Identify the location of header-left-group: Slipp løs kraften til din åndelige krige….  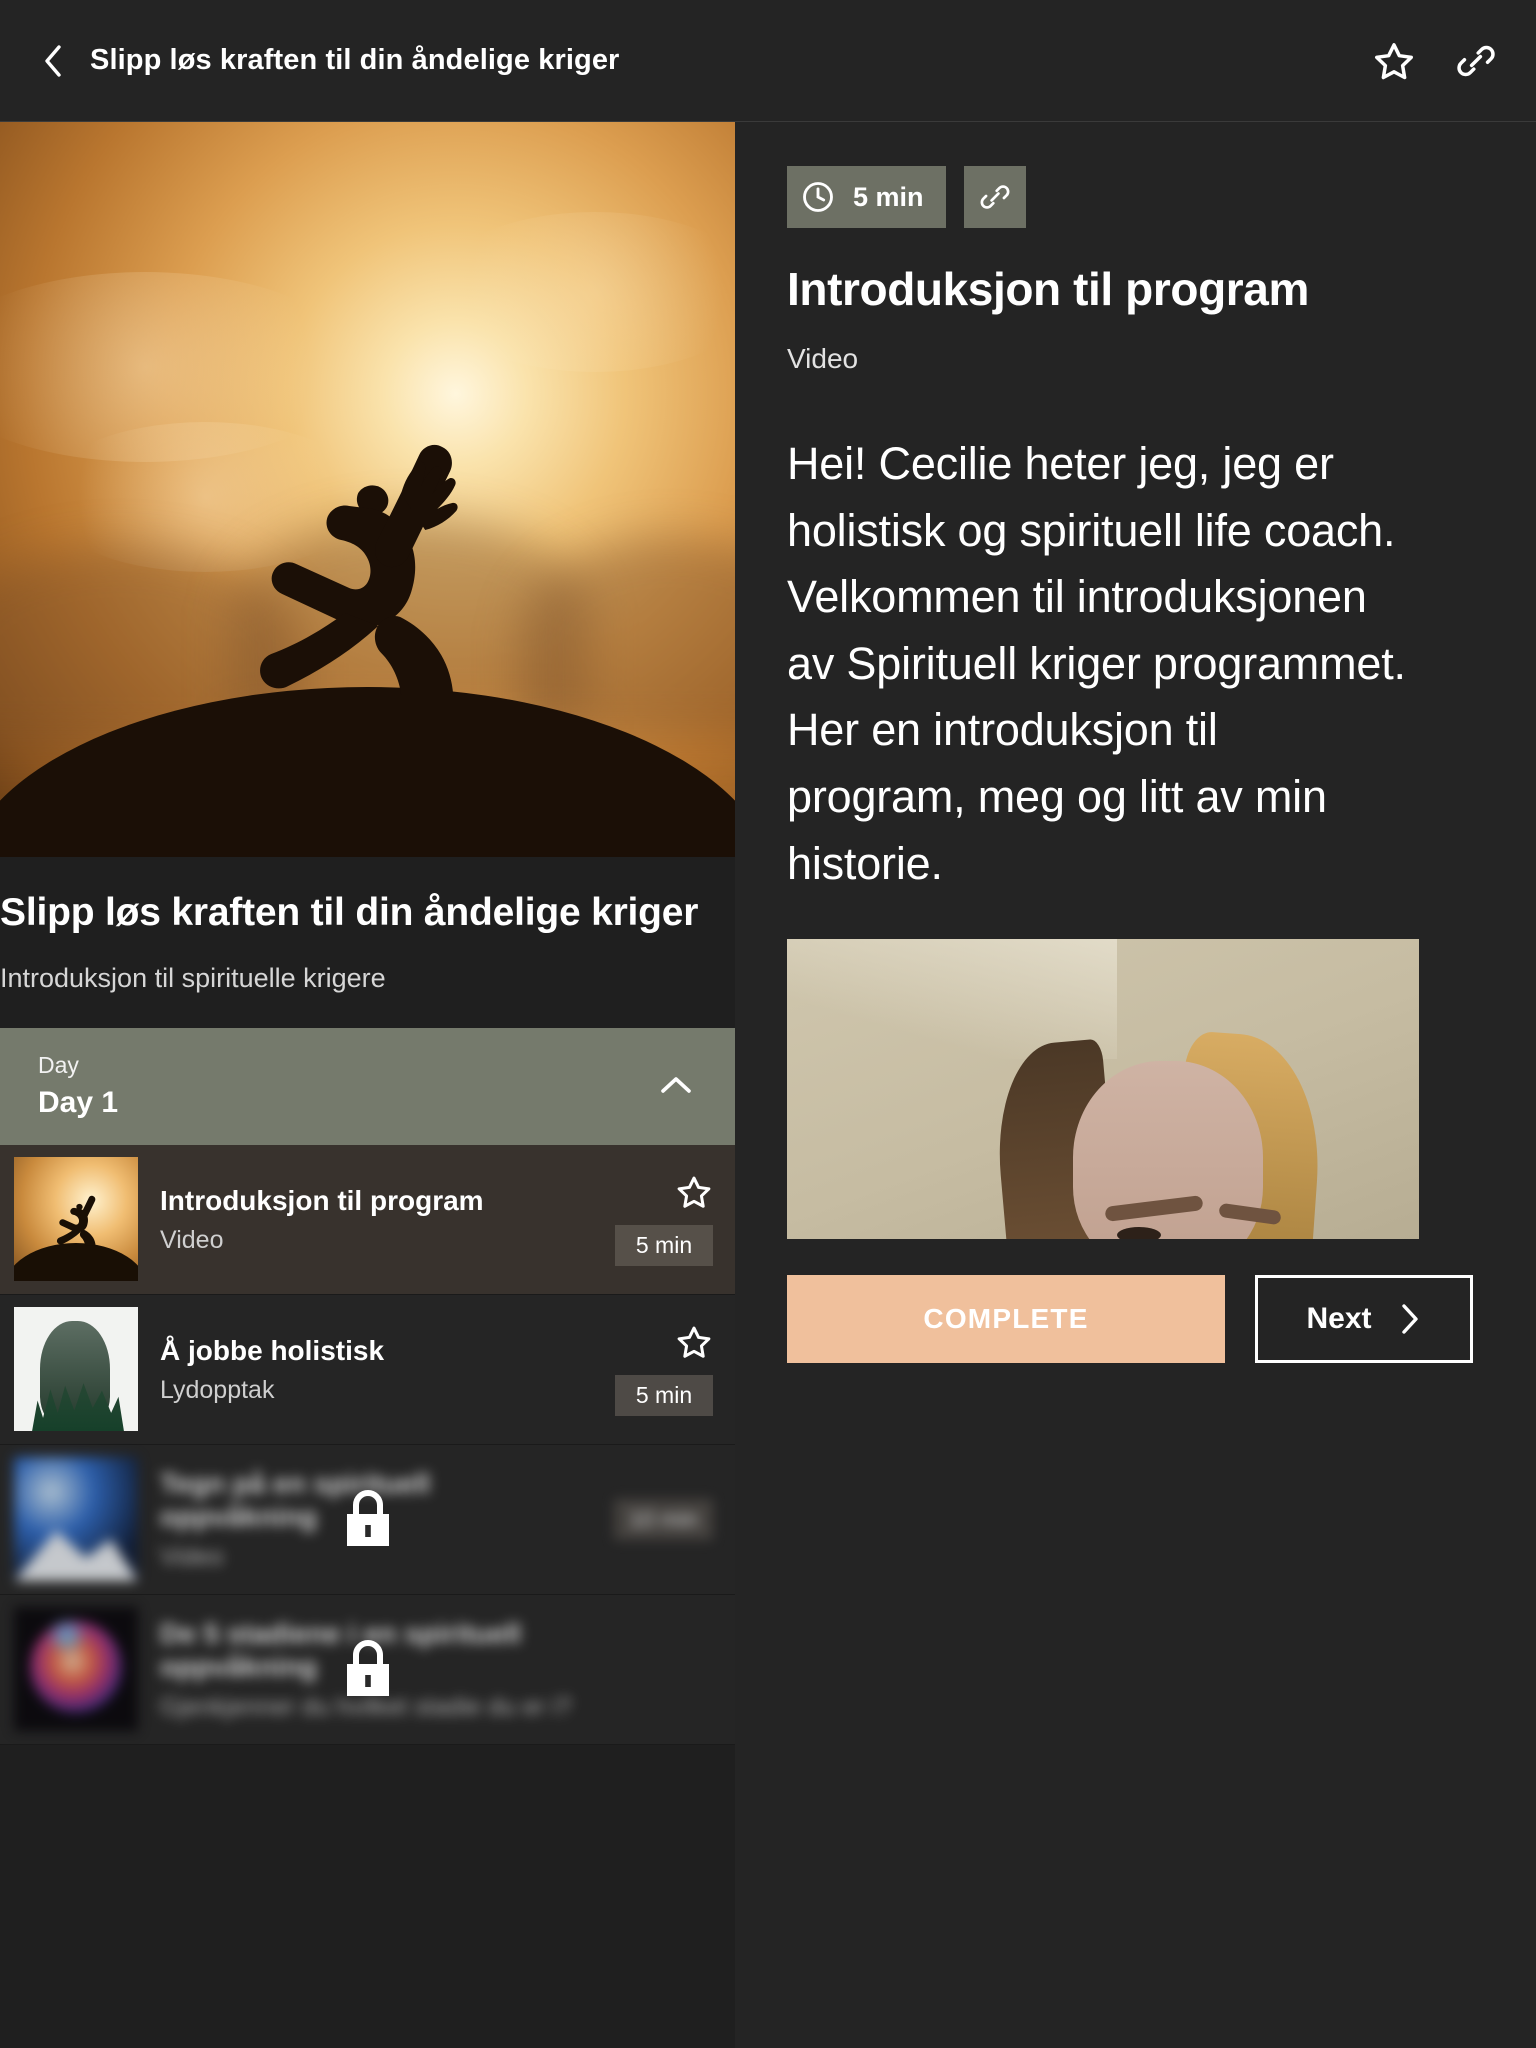
(705, 61).